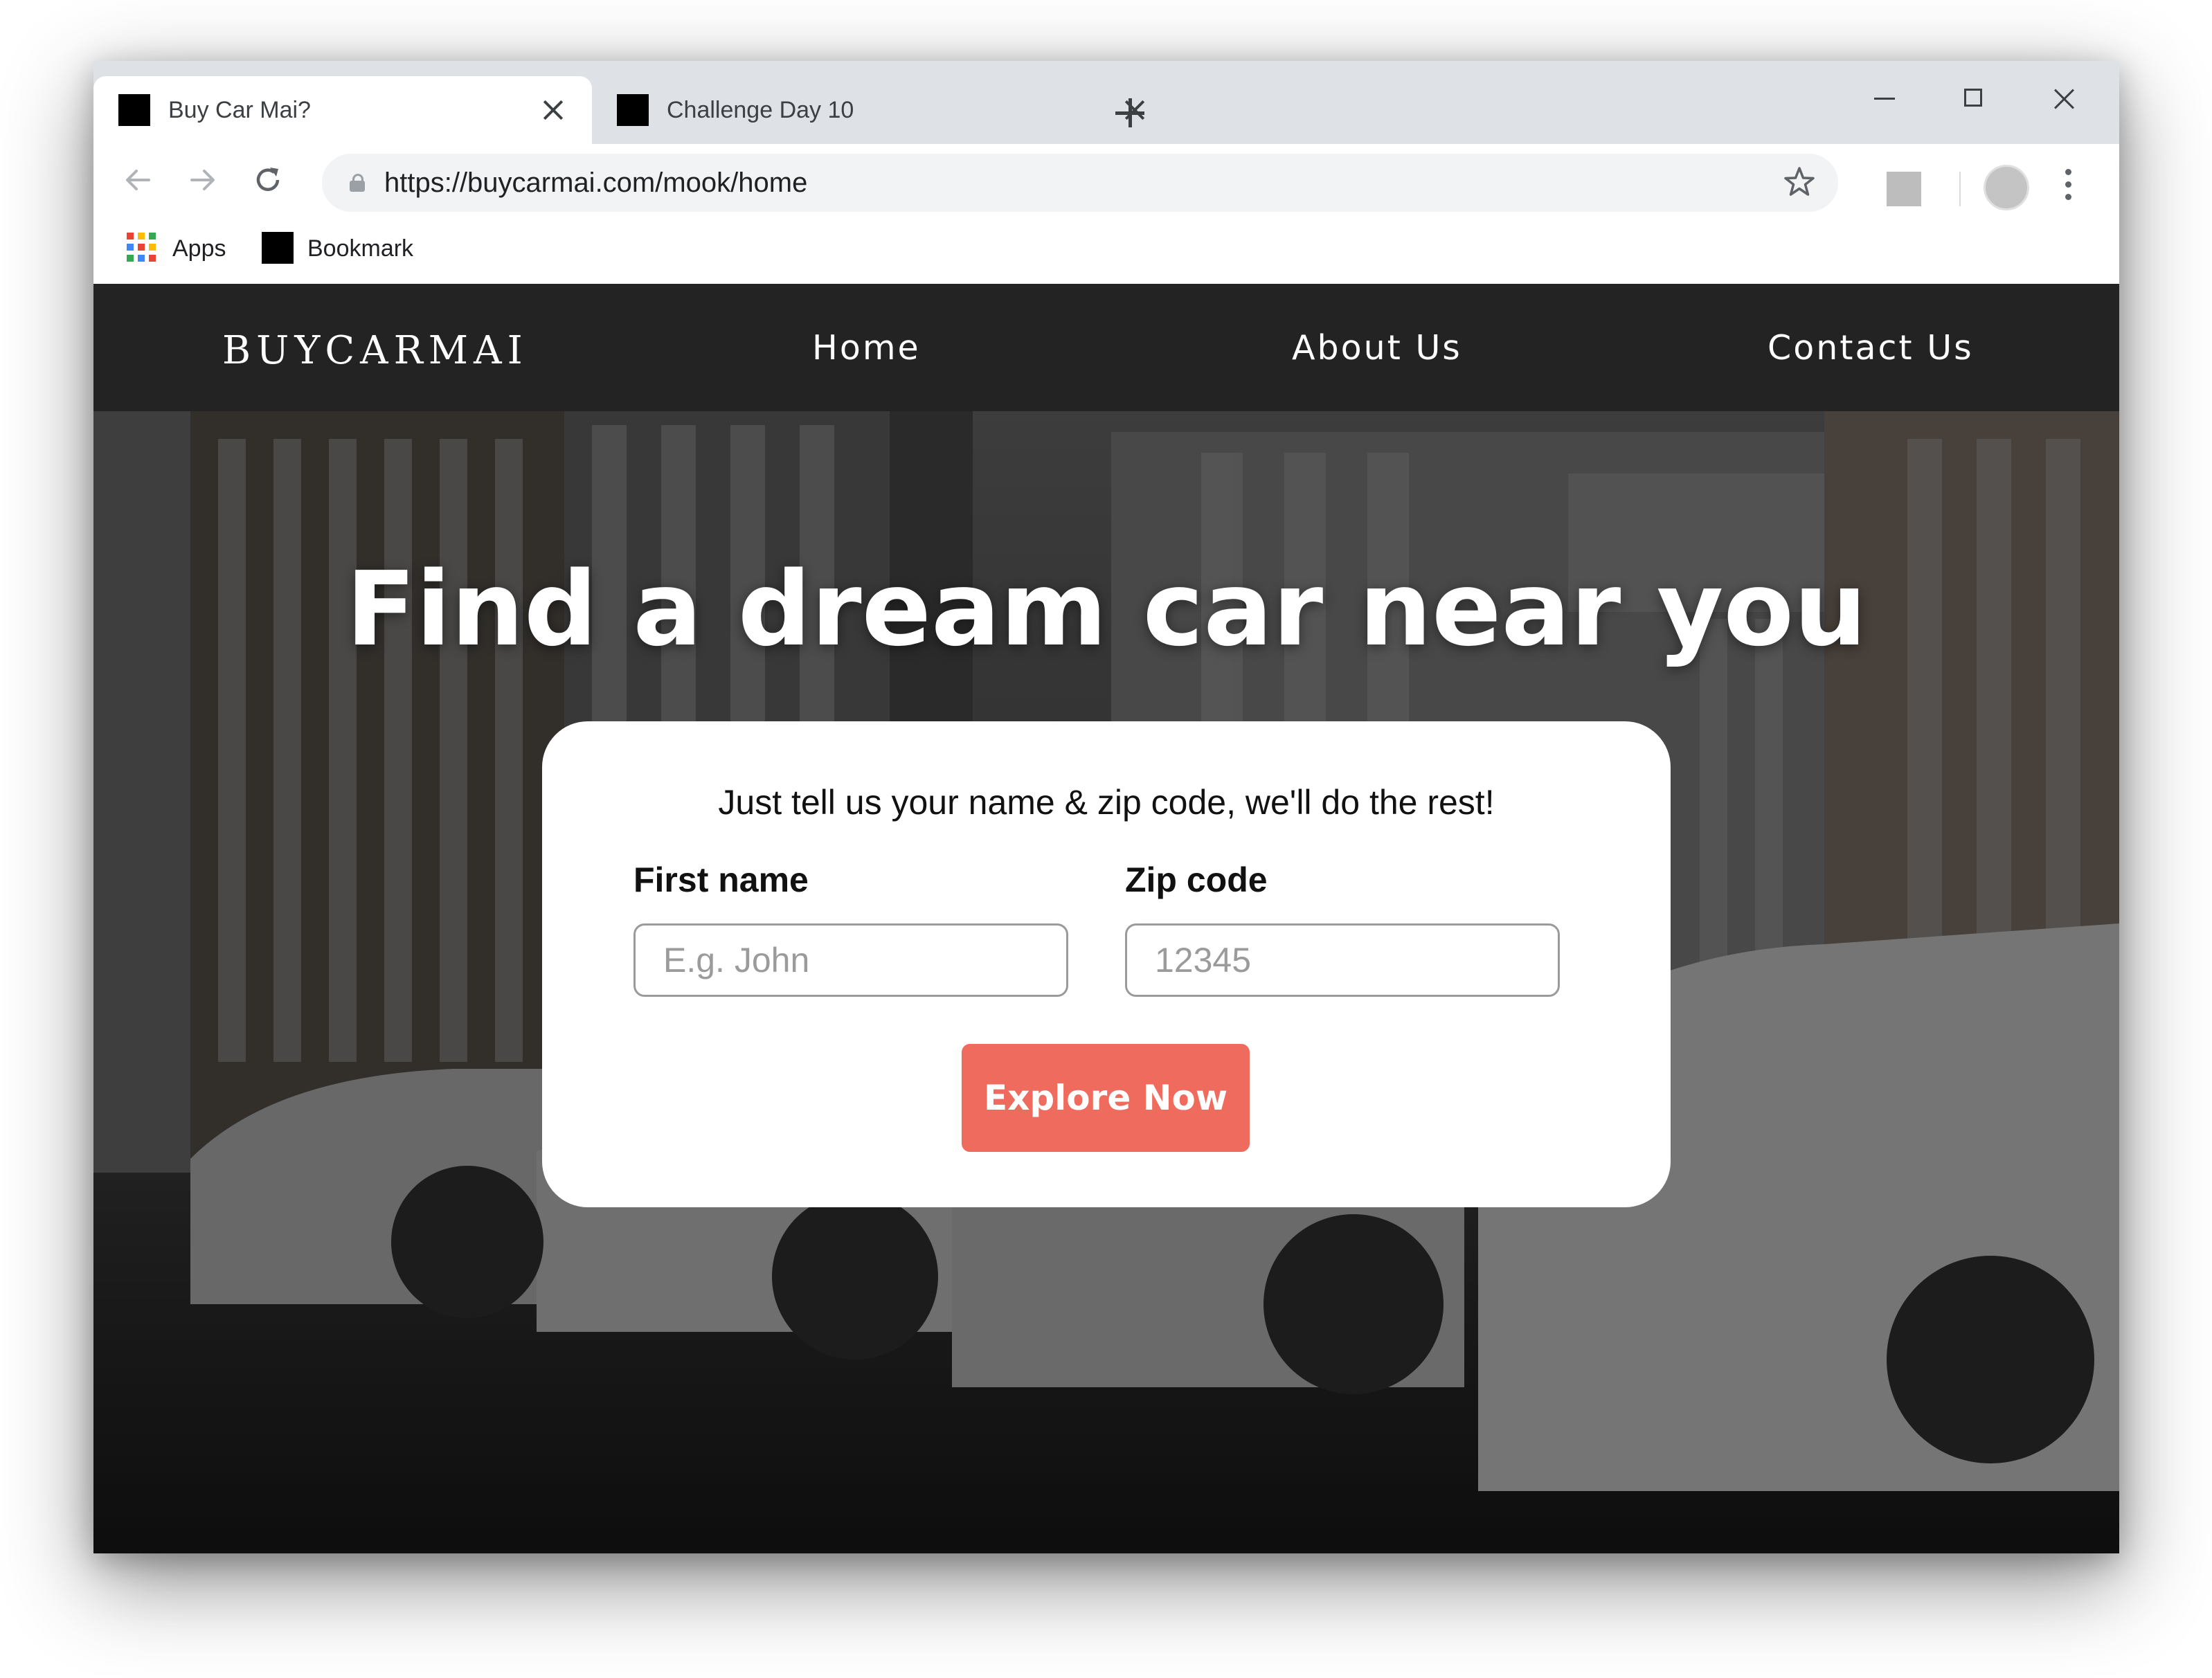 The height and width of the screenshot is (1678, 2212). I want to click on extension-icon, so click(1904, 189).